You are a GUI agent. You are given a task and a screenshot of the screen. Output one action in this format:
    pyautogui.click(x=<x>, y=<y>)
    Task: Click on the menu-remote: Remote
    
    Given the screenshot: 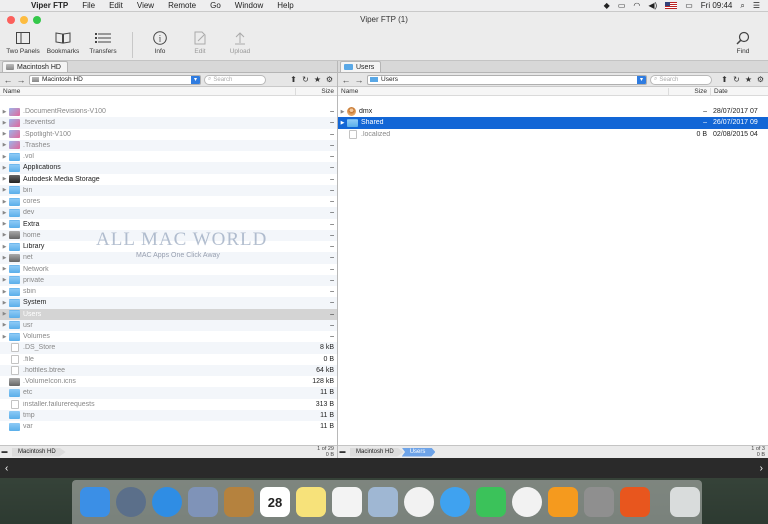 What is the action you would take?
    pyautogui.click(x=182, y=5)
    